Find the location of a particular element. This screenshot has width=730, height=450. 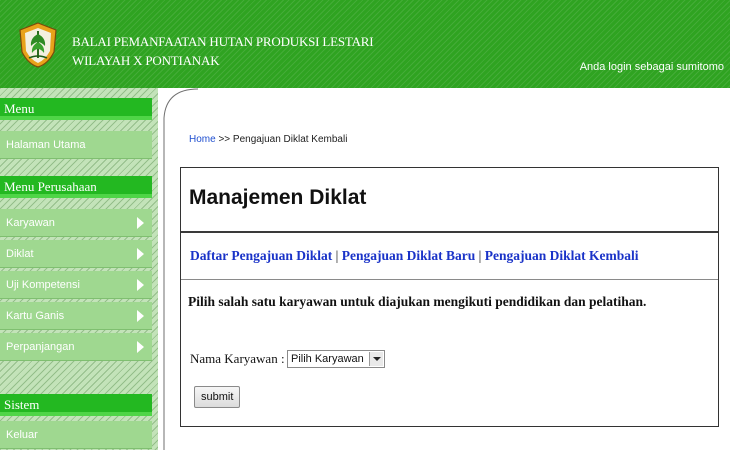

breadcrumb-home-link: Home is located at coordinates (202, 139).